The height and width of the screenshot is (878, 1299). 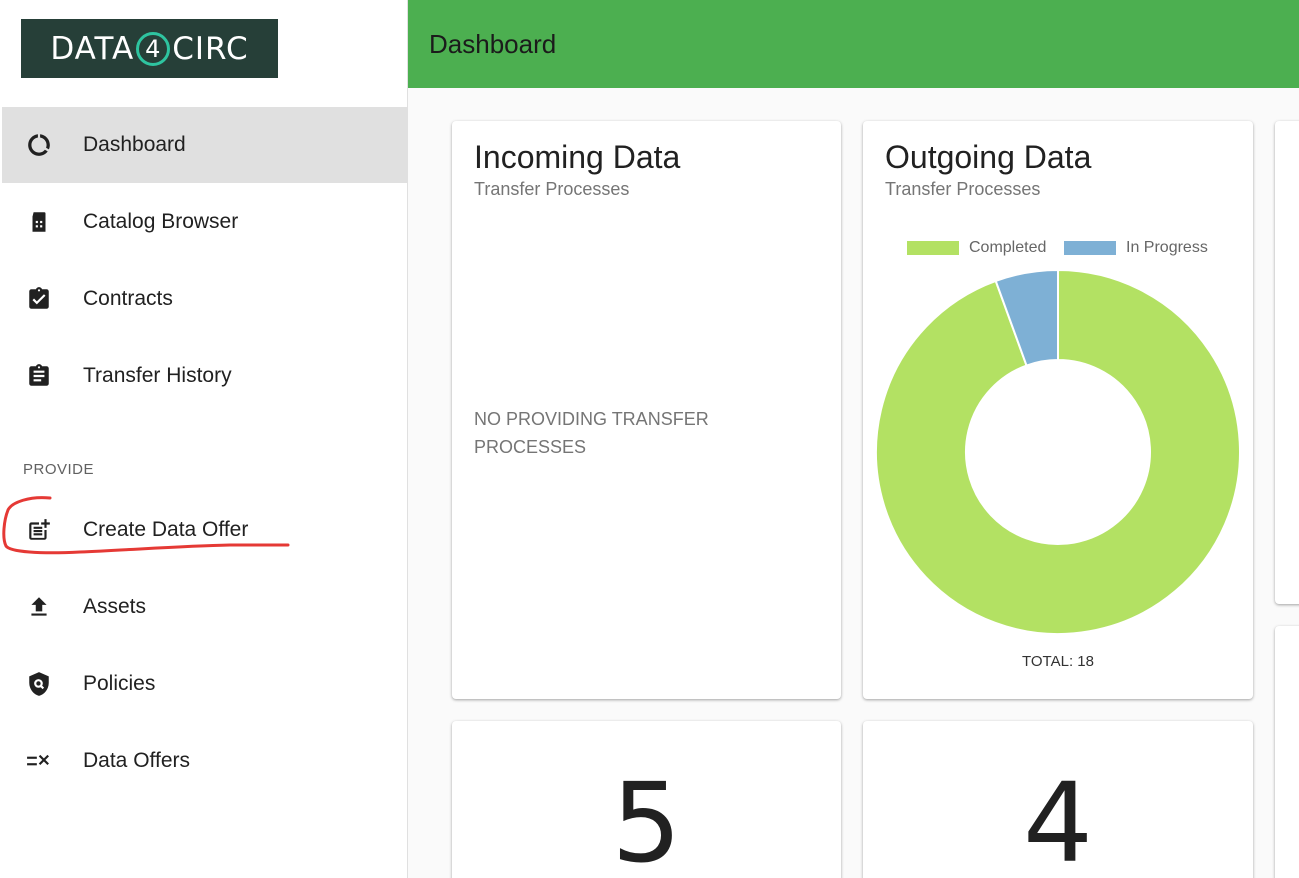 I want to click on data4circ-logo: DATA 4 CIRC, so click(x=149, y=48).